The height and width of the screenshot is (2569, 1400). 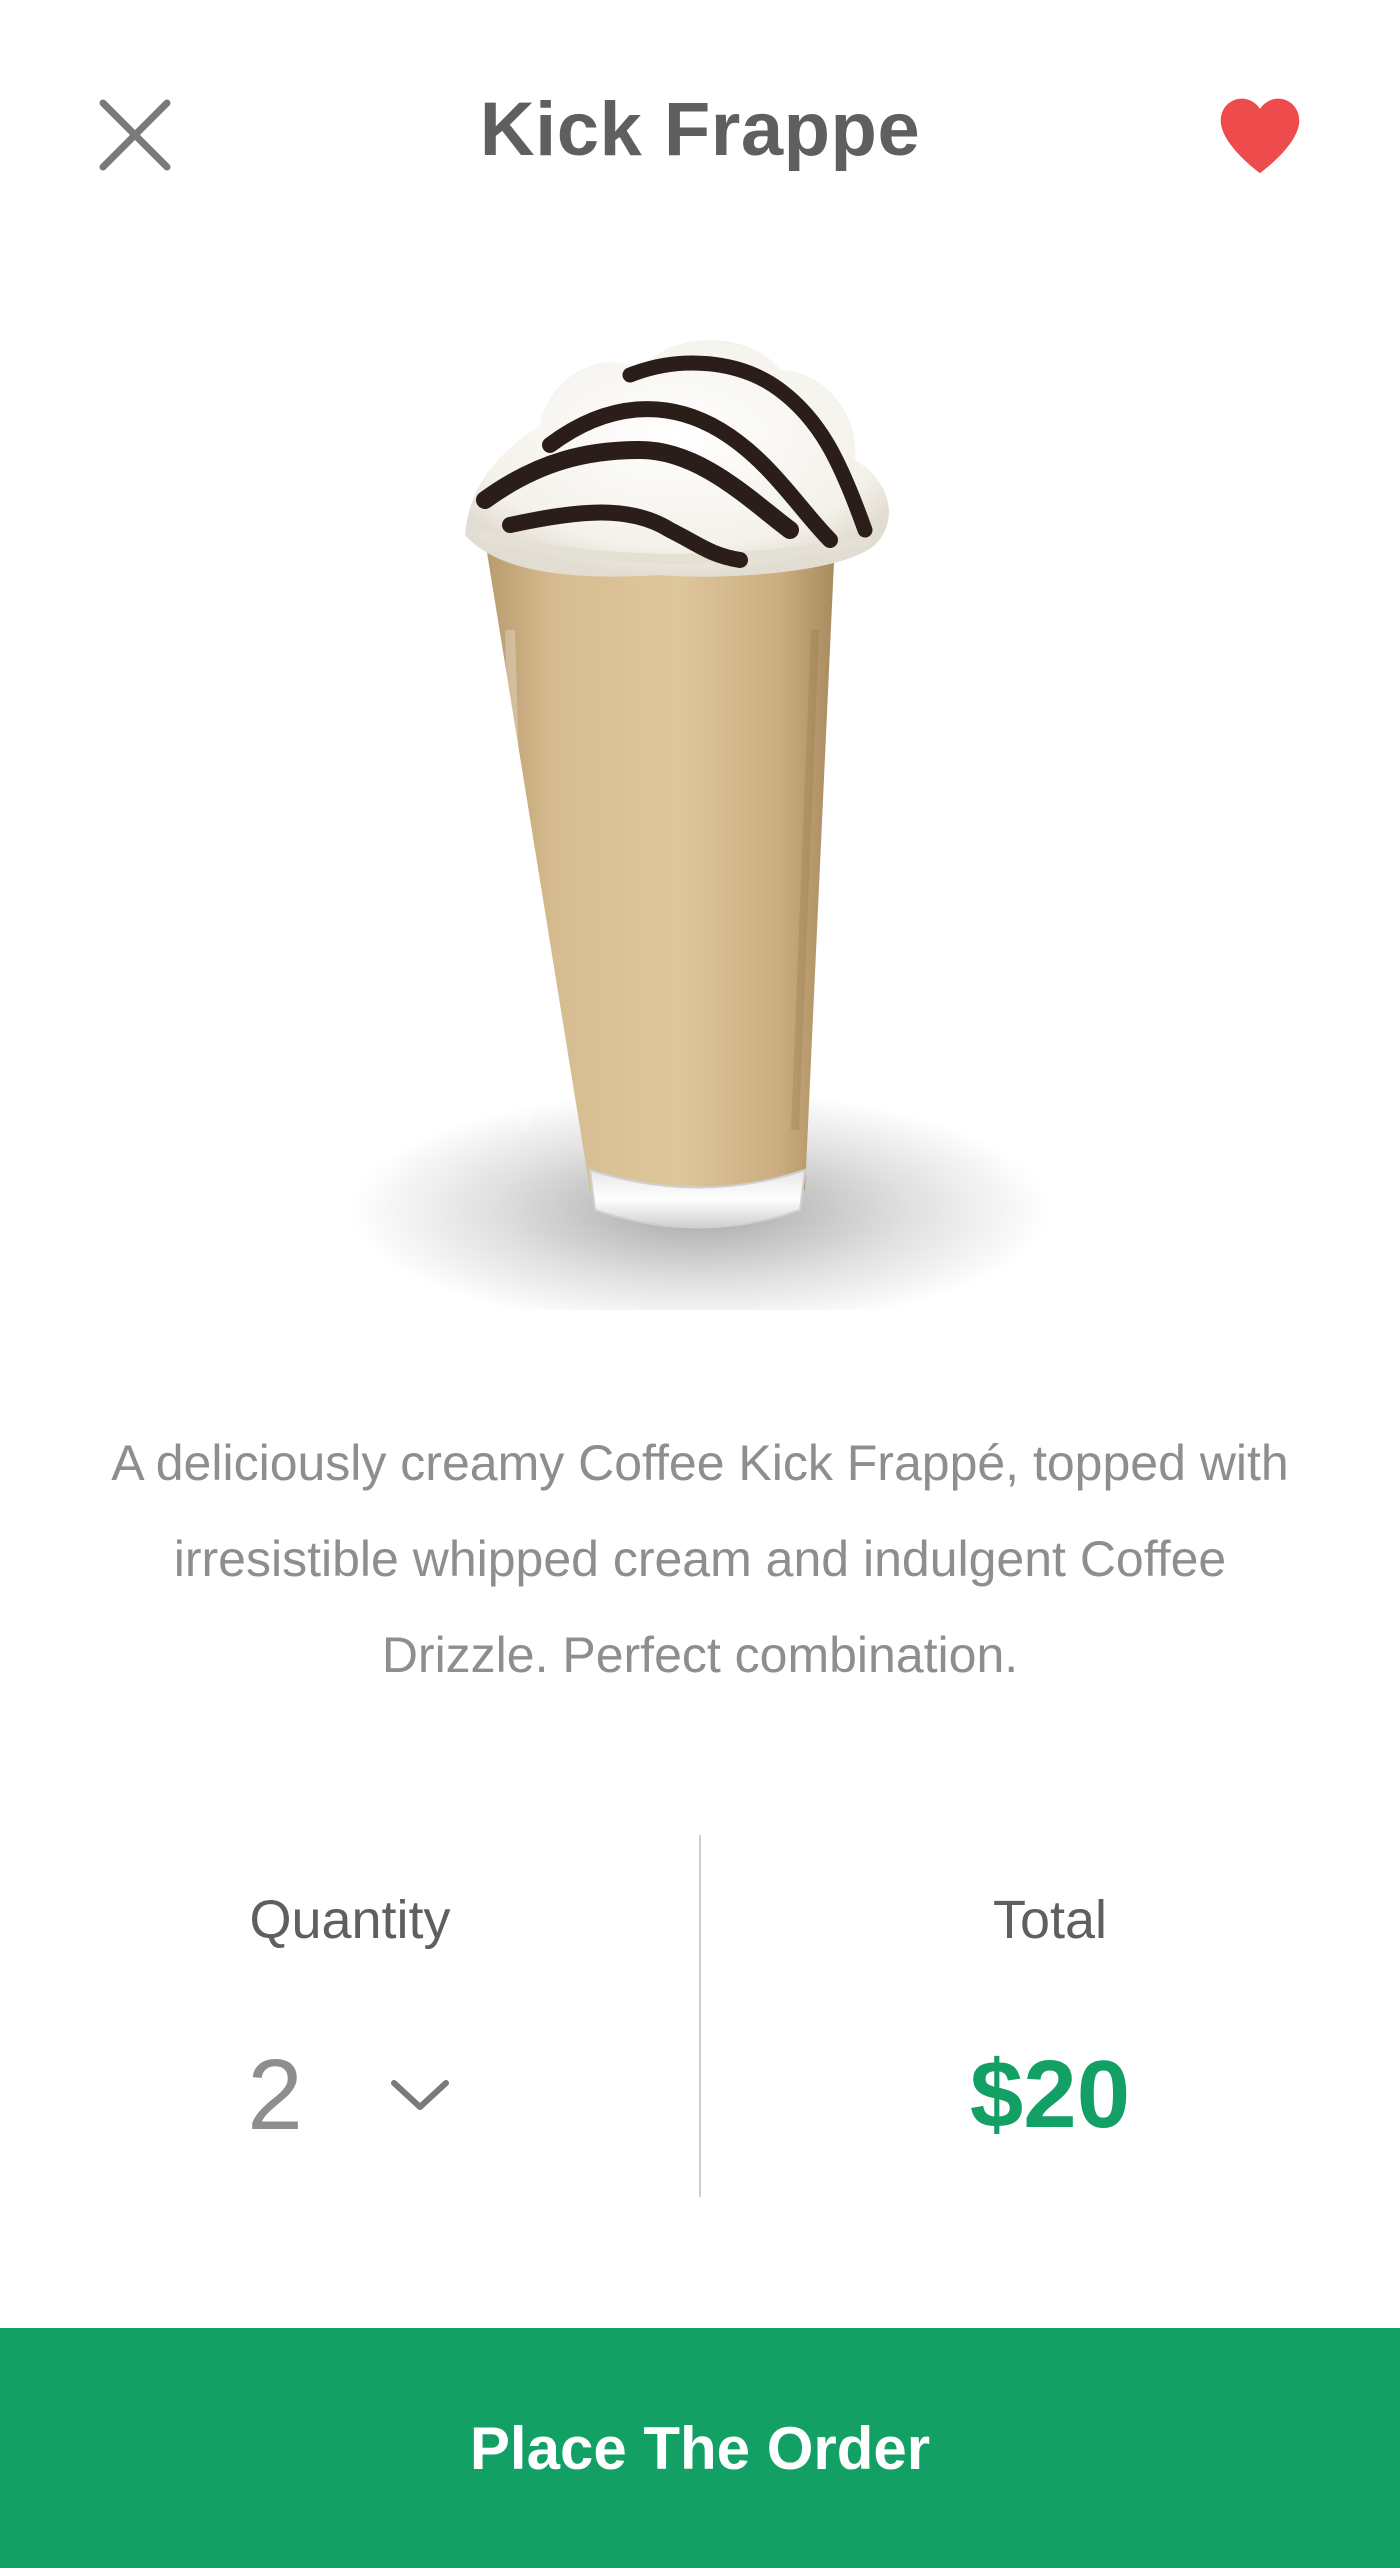 I want to click on heart-icon, so click(x=1260, y=136).